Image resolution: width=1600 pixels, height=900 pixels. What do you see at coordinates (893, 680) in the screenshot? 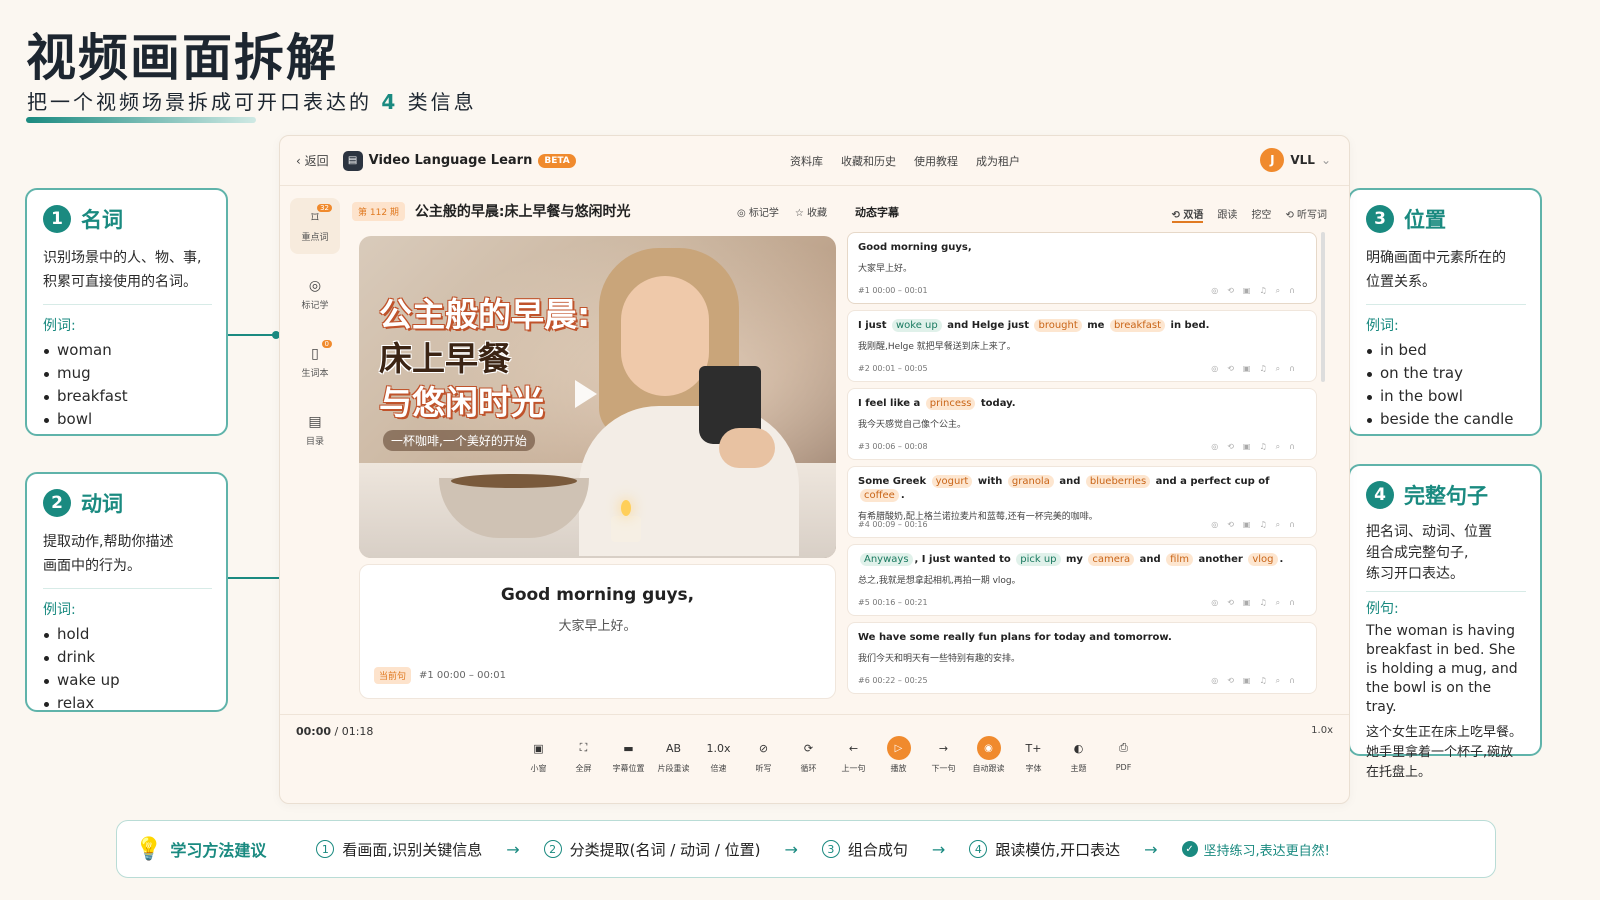
I see `subtitle-meta: #6 00:22 – 00:25` at bounding box center [893, 680].